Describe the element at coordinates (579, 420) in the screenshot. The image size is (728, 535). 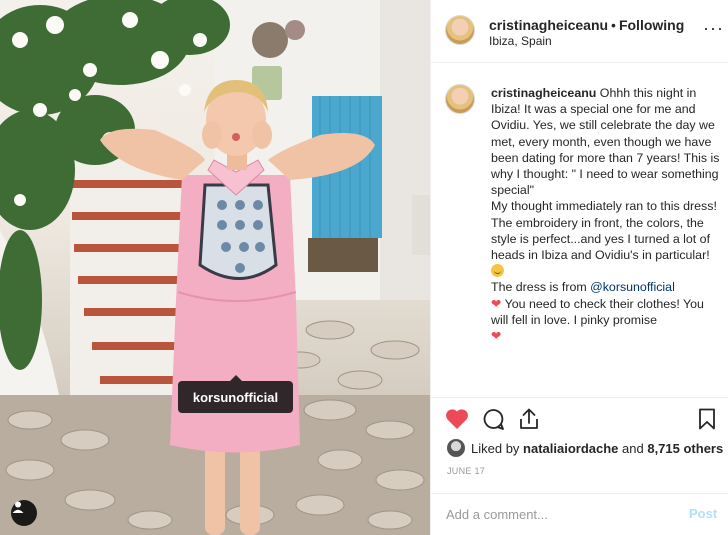
I see `action-bar` at that location.